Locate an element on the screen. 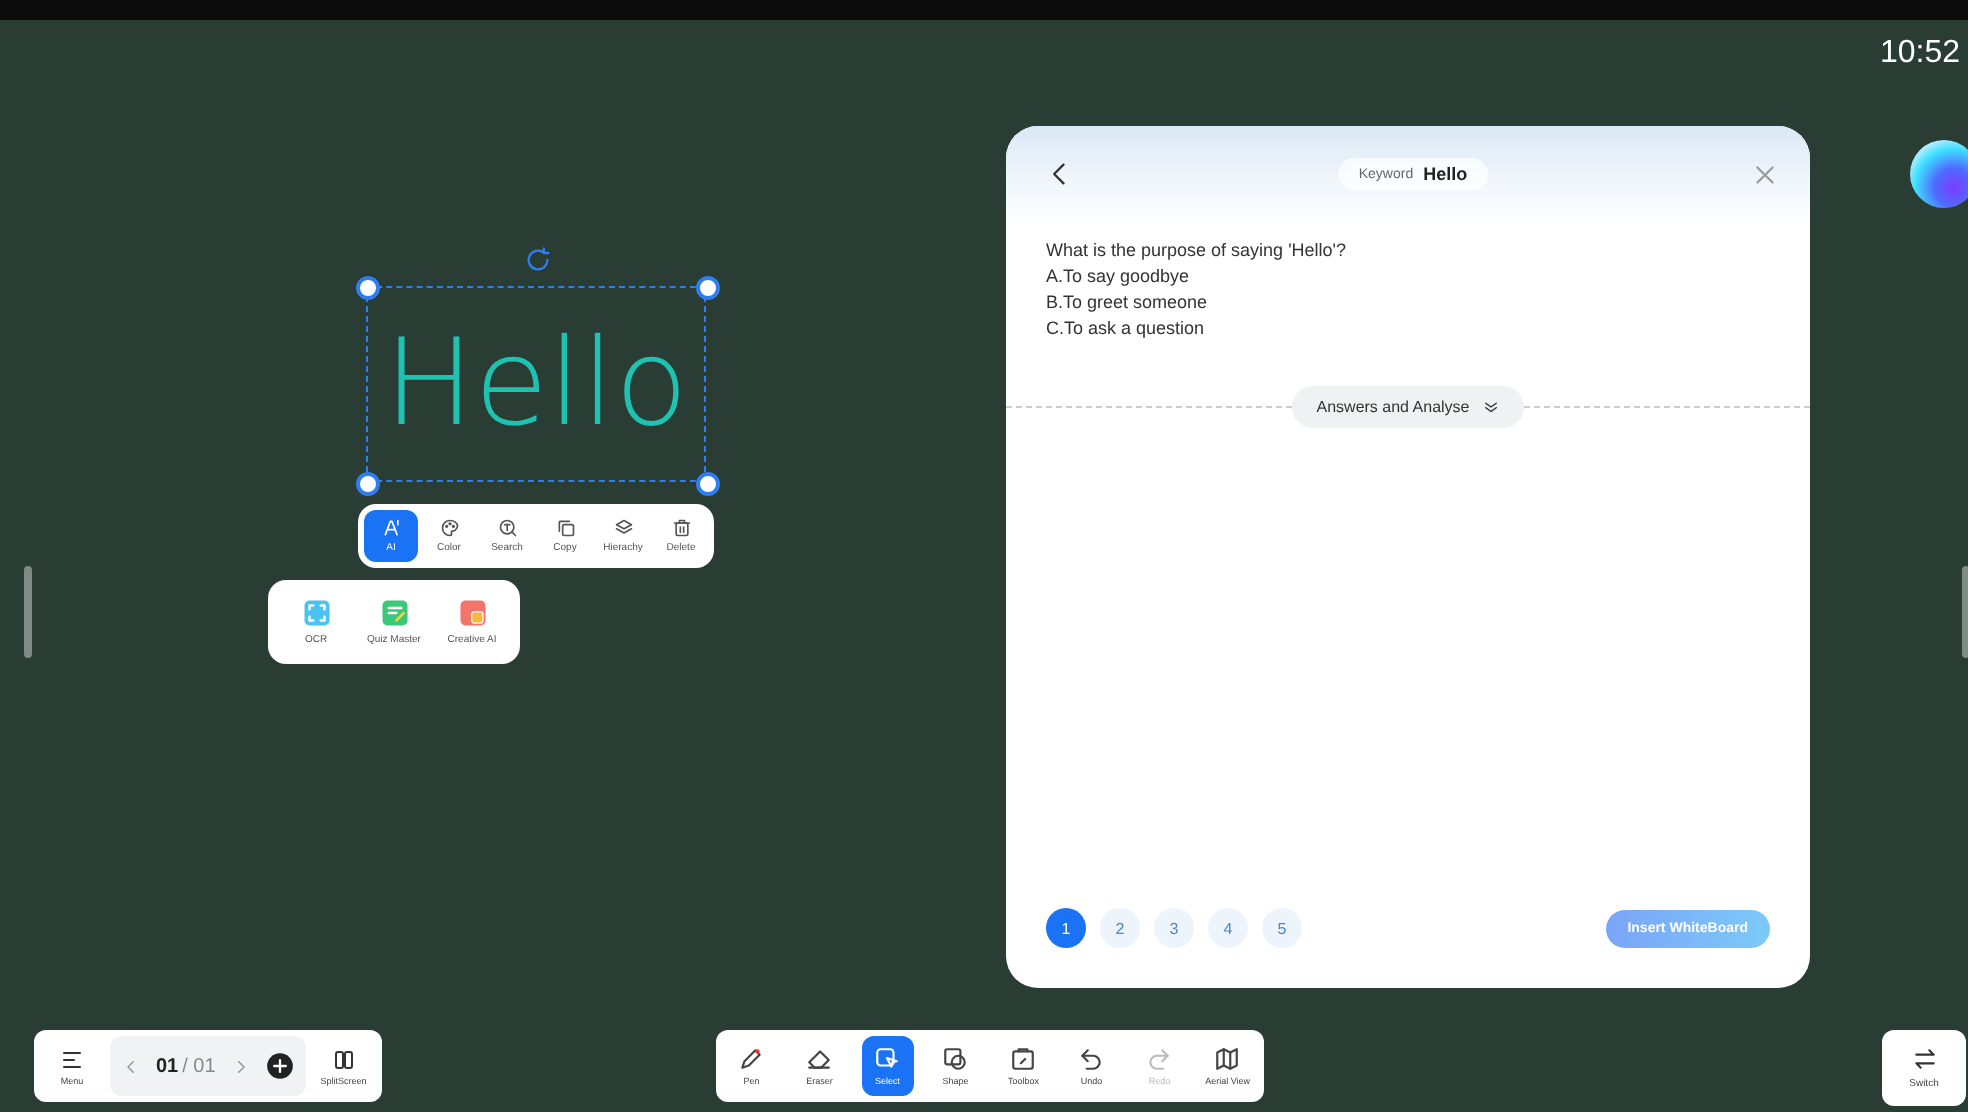 The height and width of the screenshot is (1112, 1968). chevron-left-icon is located at coordinates (131, 1066).